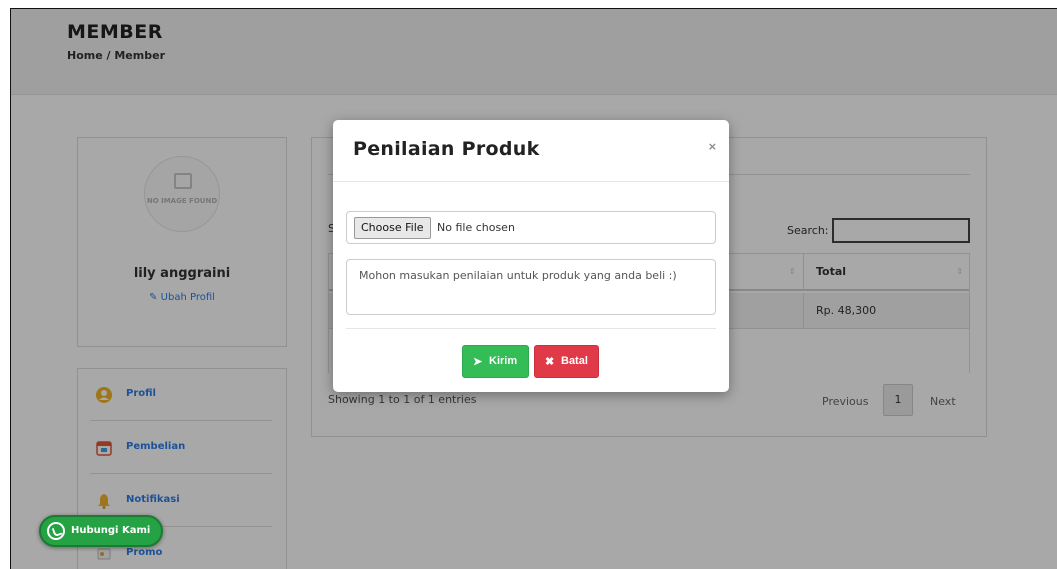  I want to click on send-button: ➤ Kirim, so click(495, 361).